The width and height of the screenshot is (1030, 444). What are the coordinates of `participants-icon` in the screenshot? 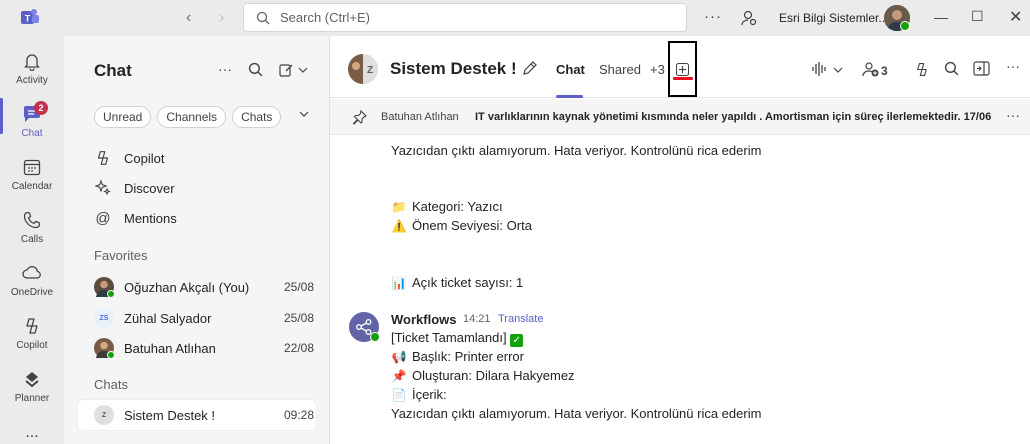 It's located at (871, 69).